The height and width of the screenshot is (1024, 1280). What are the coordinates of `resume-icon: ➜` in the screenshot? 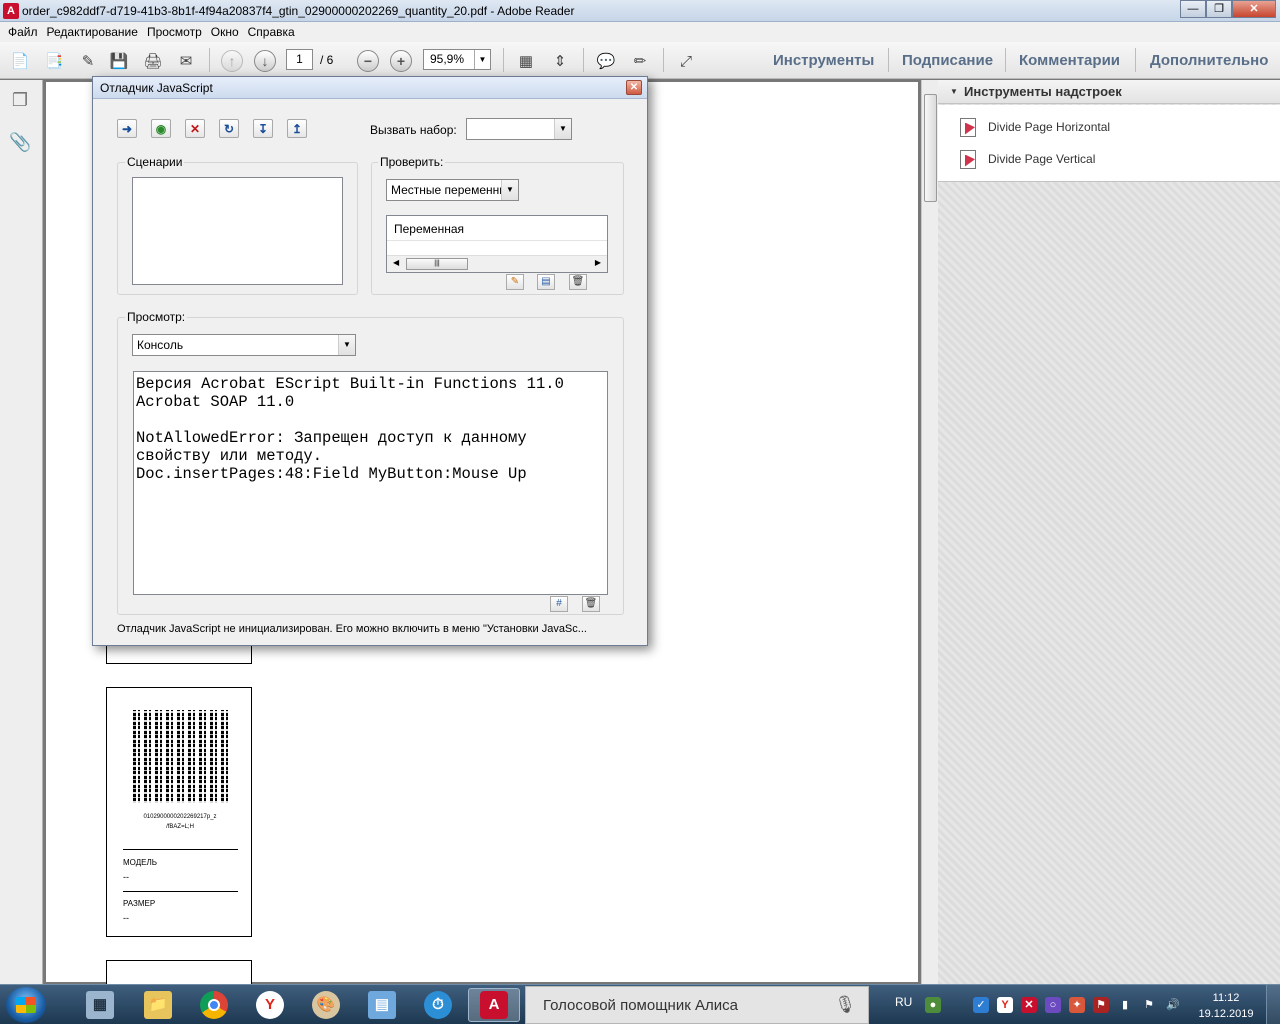 It's located at (127, 128).